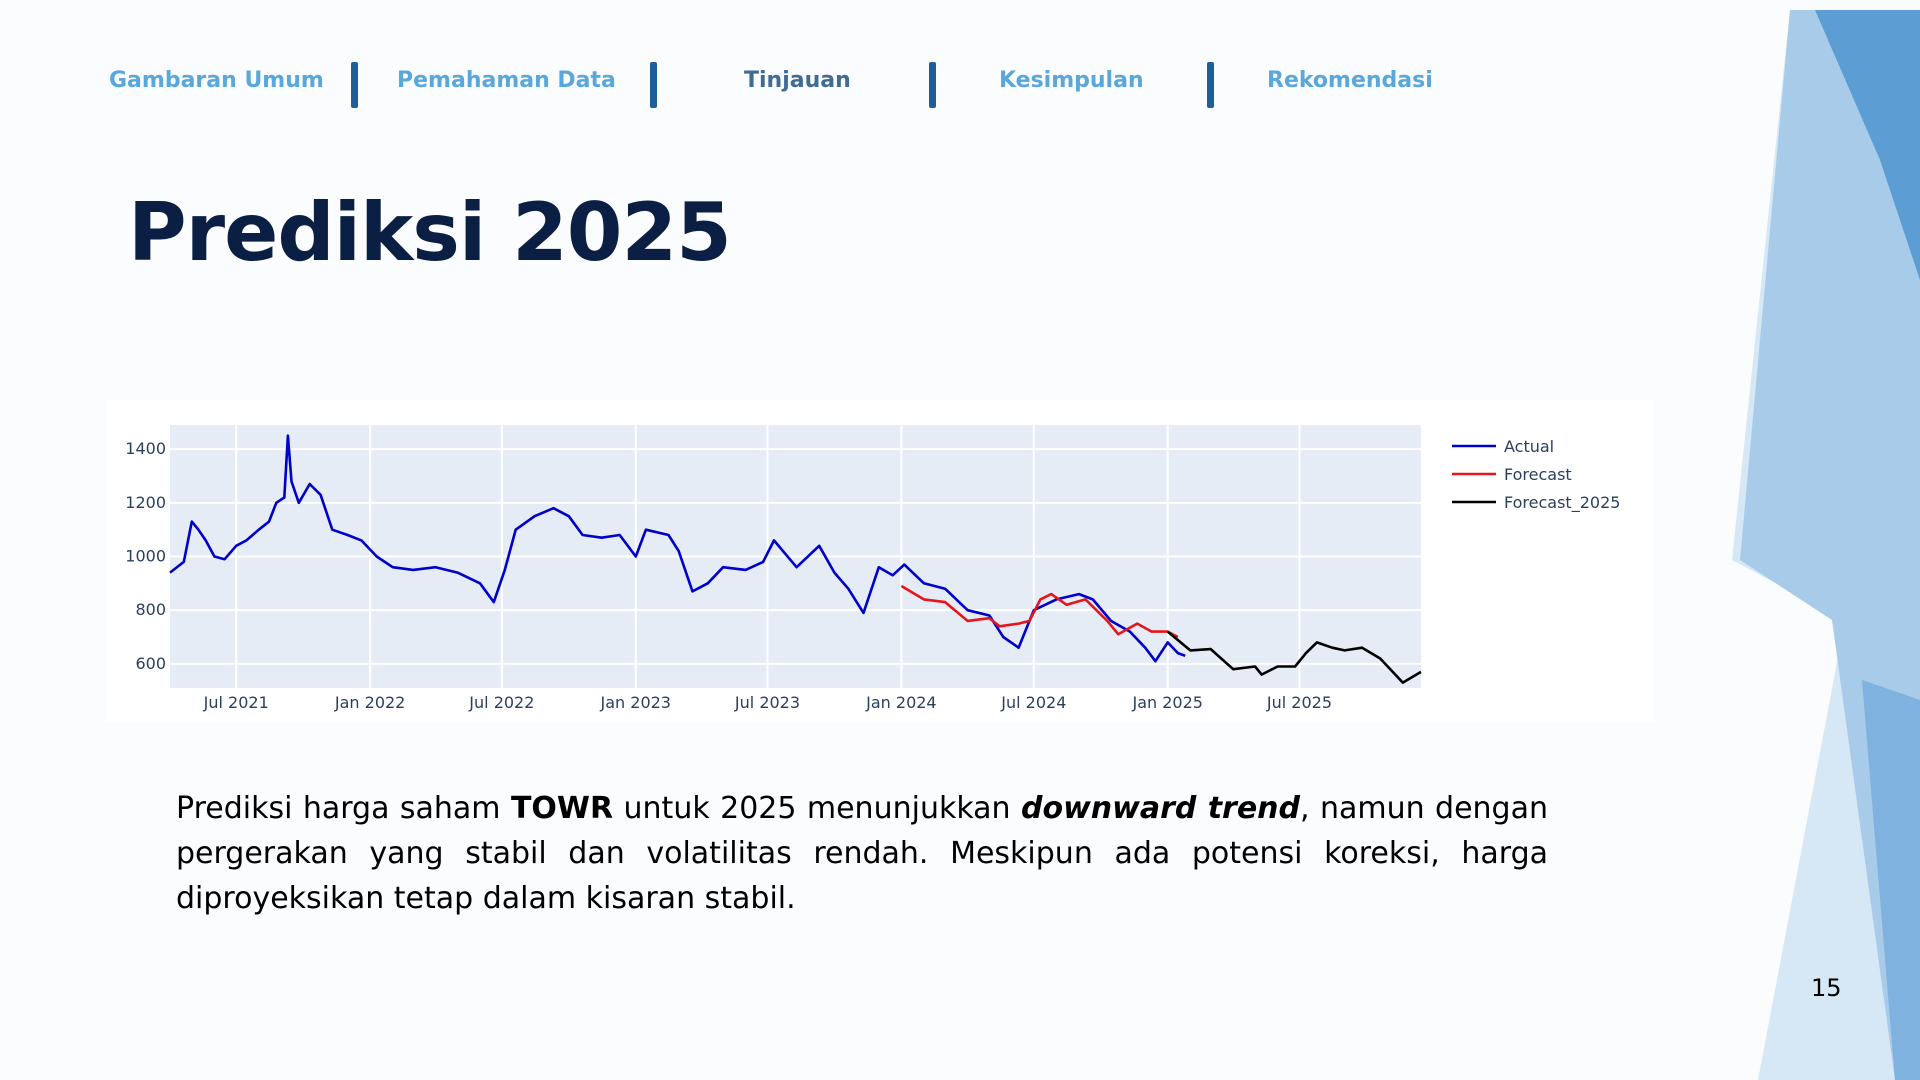 Image resolution: width=1920 pixels, height=1080 pixels. Describe the element at coordinates (506, 80) in the screenshot. I see `nav-pemahaman-data: Pemahaman Data` at that location.